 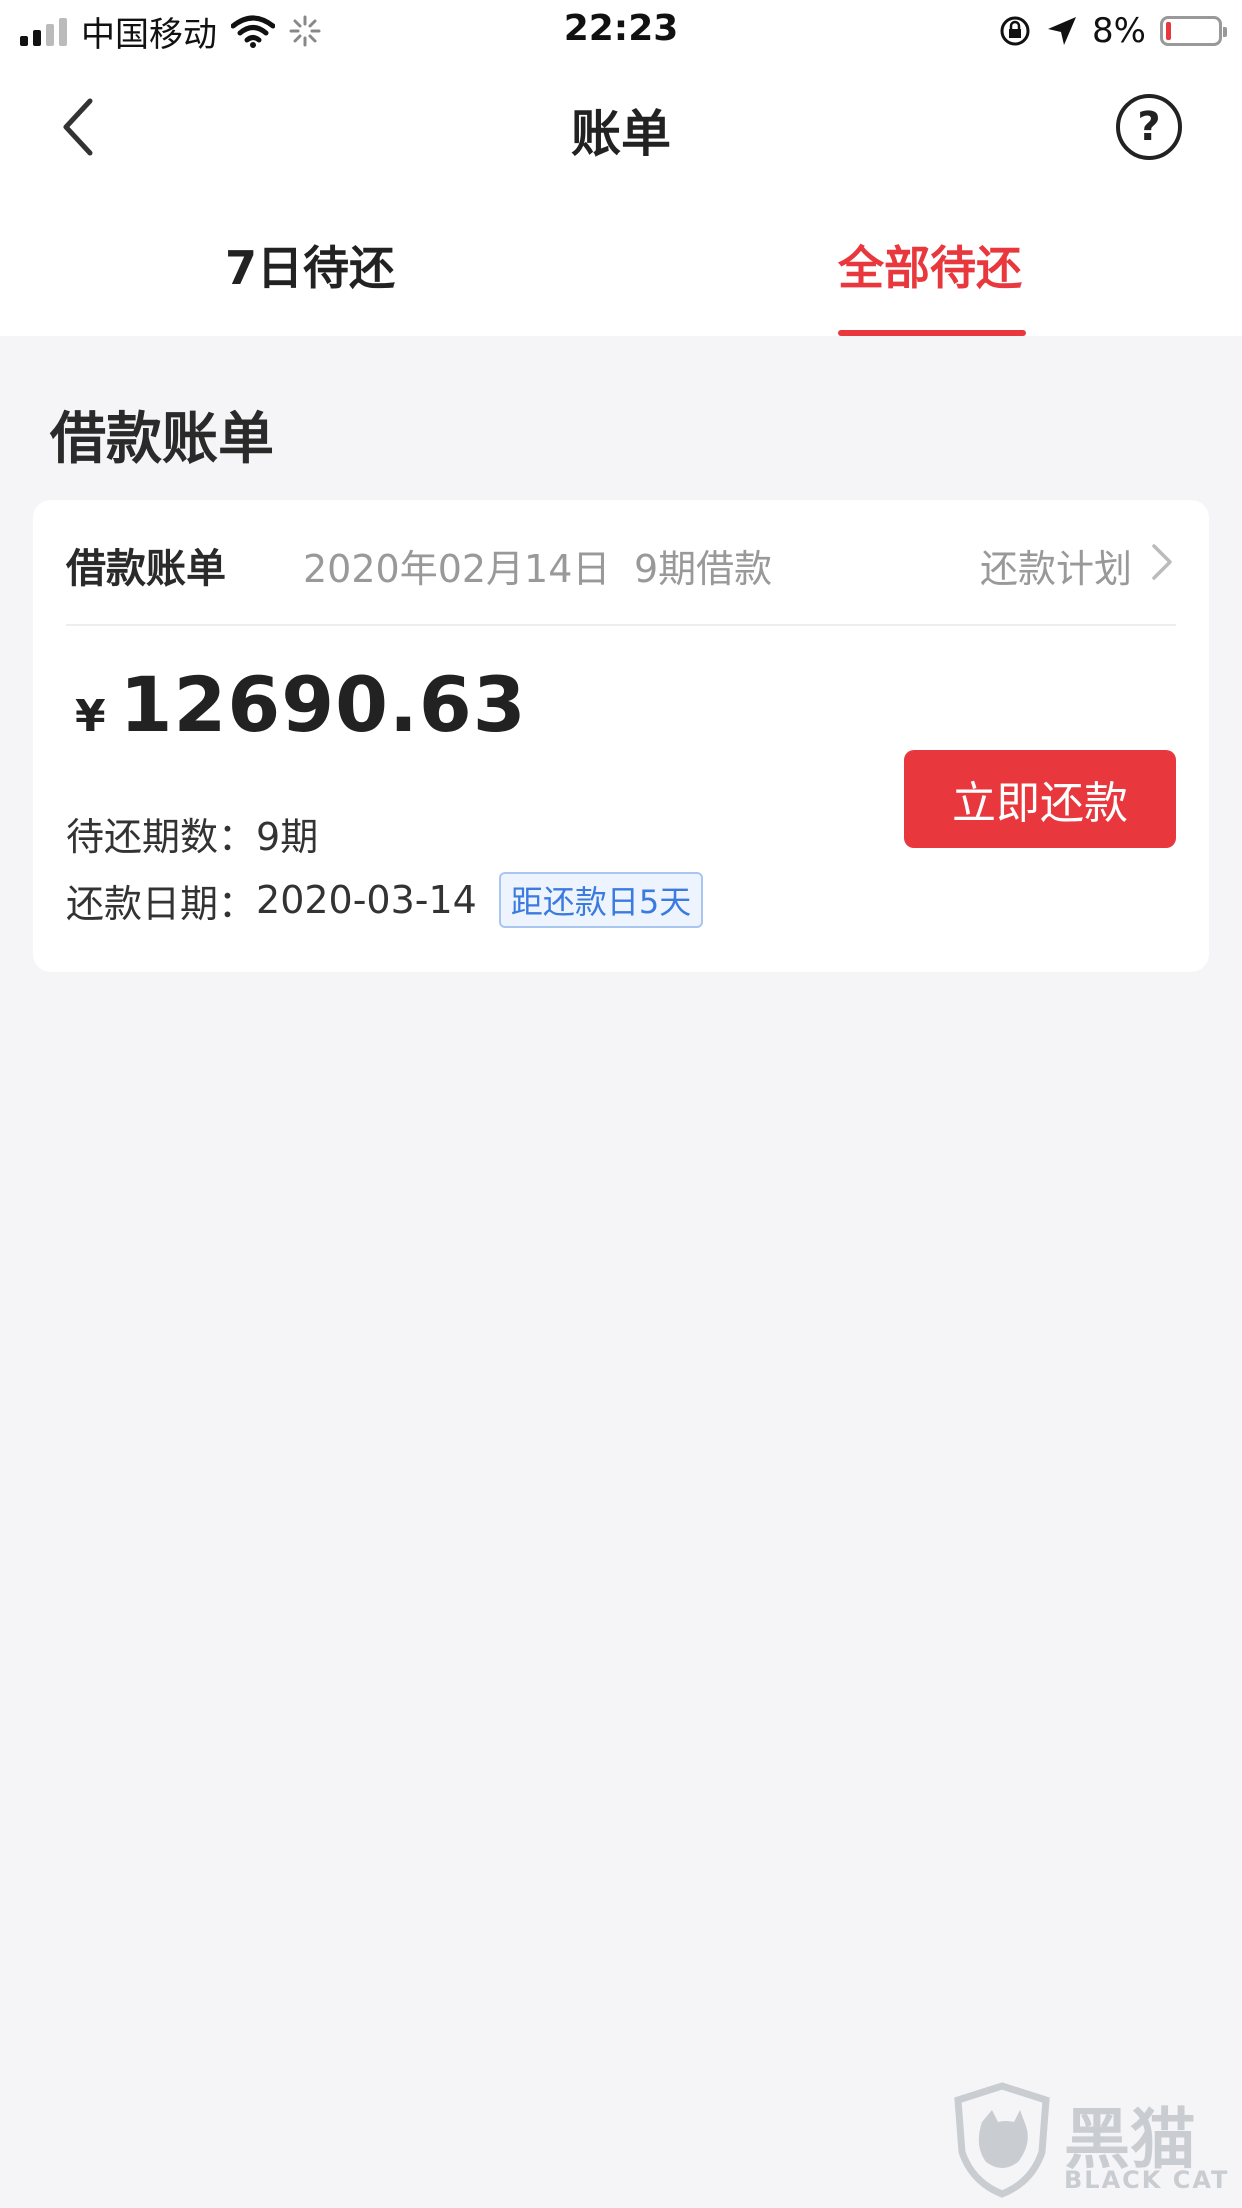 What do you see at coordinates (1147, 2180) in the screenshot?
I see `watermark-subtext: BLACK CAT` at bounding box center [1147, 2180].